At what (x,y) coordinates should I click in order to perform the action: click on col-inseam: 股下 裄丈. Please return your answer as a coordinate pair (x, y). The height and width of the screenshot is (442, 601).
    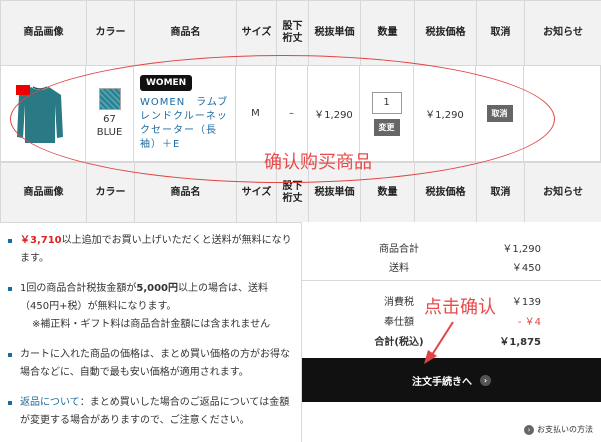
    Looking at the image, I should click on (292, 33).